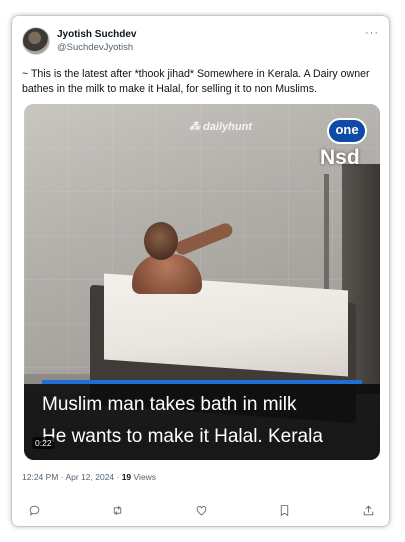 This screenshot has width=405, height=542. What do you see at coordinates (72, 477) in the screenshot?
I see `timestamp: 12:24 PM · Apr 12, 2024 ·` at bounding box center [72, 477].